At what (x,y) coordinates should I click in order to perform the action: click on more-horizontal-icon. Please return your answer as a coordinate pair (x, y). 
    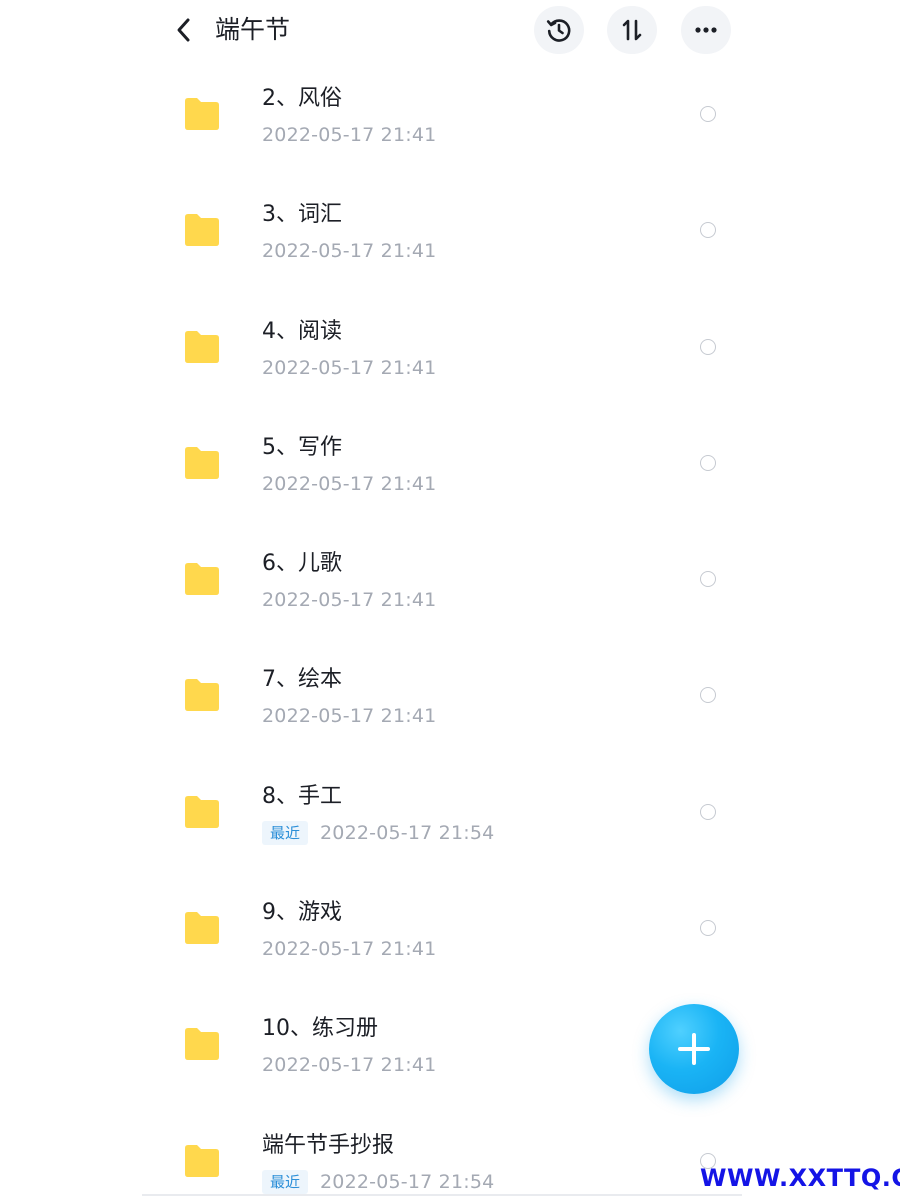
    Looking at the image, I should click on (706, 30).